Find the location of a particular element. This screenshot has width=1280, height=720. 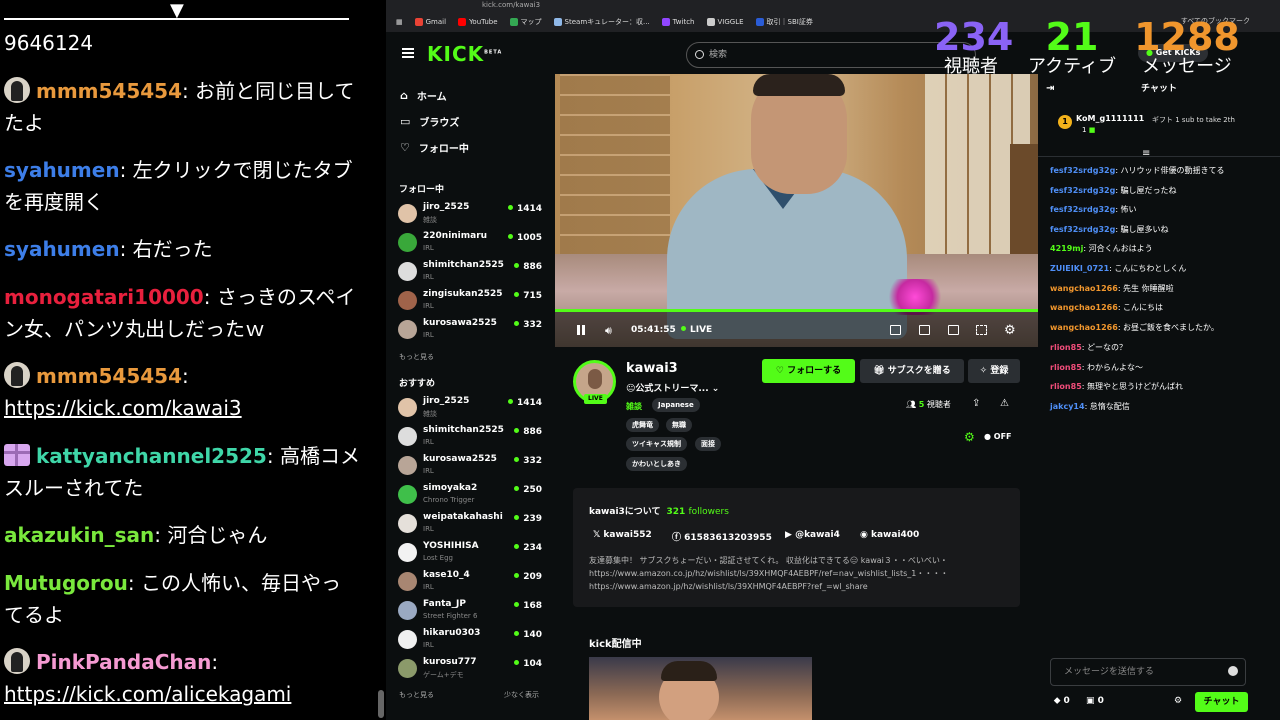

gift-balance: ▣ 0 is located at coordinates (1095, 701).